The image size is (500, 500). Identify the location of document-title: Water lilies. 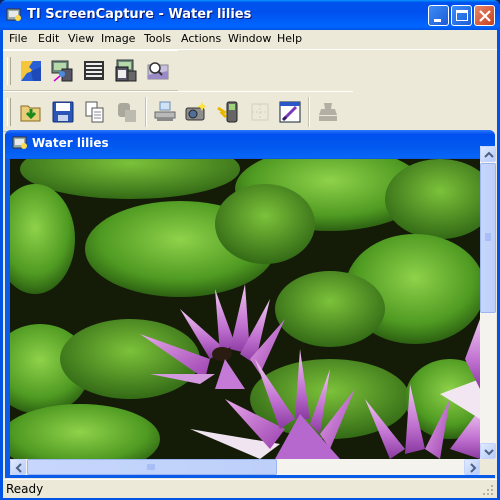
(70, 143).